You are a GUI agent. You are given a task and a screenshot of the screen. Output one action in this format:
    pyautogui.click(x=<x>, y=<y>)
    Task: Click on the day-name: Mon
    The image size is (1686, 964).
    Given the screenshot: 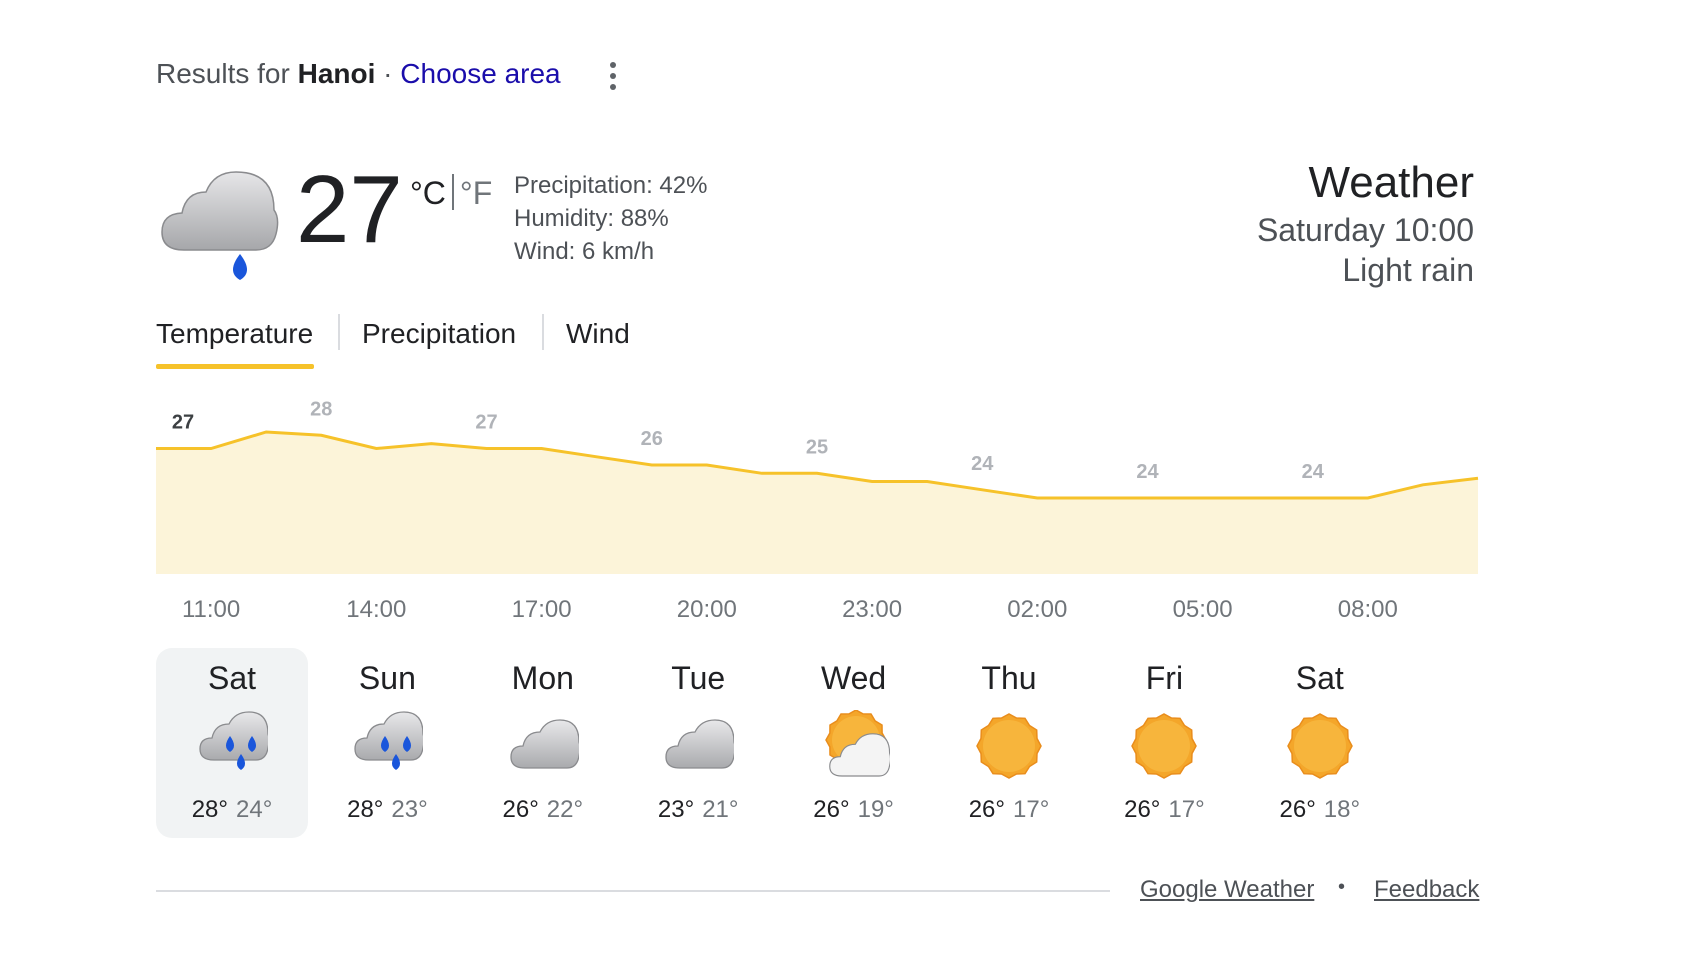 What is the action you would take?
    pyautogui.click(x=542, y=678)
    